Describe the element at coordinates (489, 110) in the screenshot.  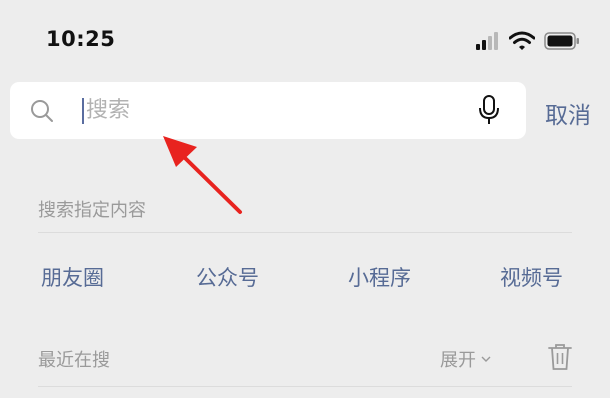
I see `mic-icon` at that location.